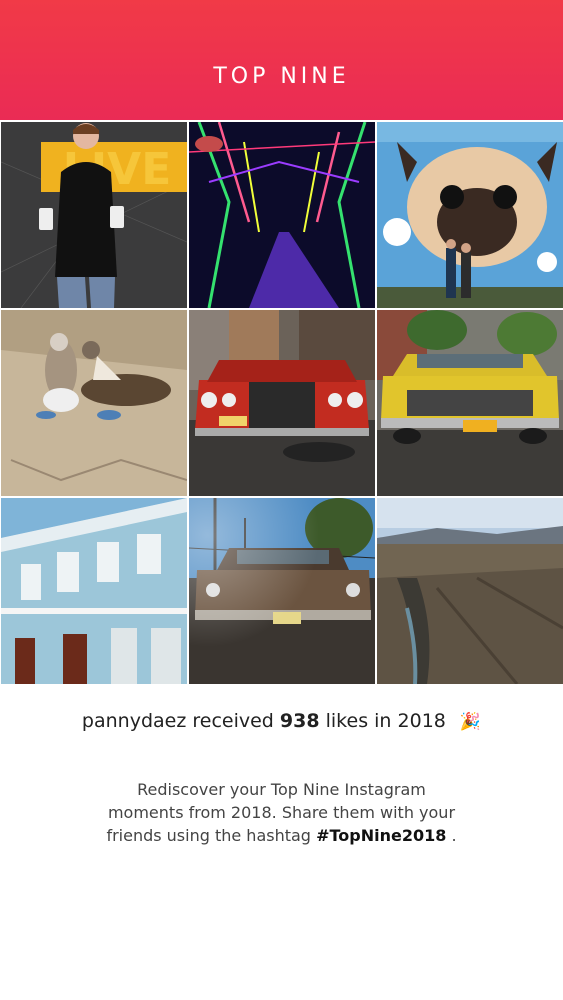 The width and height of the screenshot is (563, 1000). I want to click on photo-6-image, so click(470, 403).